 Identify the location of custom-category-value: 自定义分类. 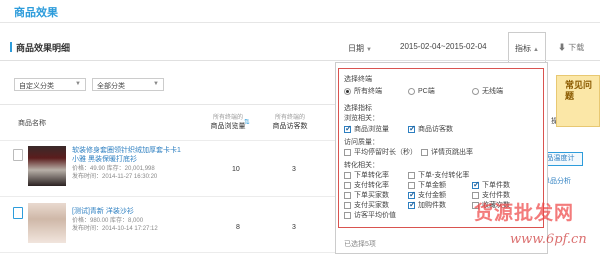
(36, 86).